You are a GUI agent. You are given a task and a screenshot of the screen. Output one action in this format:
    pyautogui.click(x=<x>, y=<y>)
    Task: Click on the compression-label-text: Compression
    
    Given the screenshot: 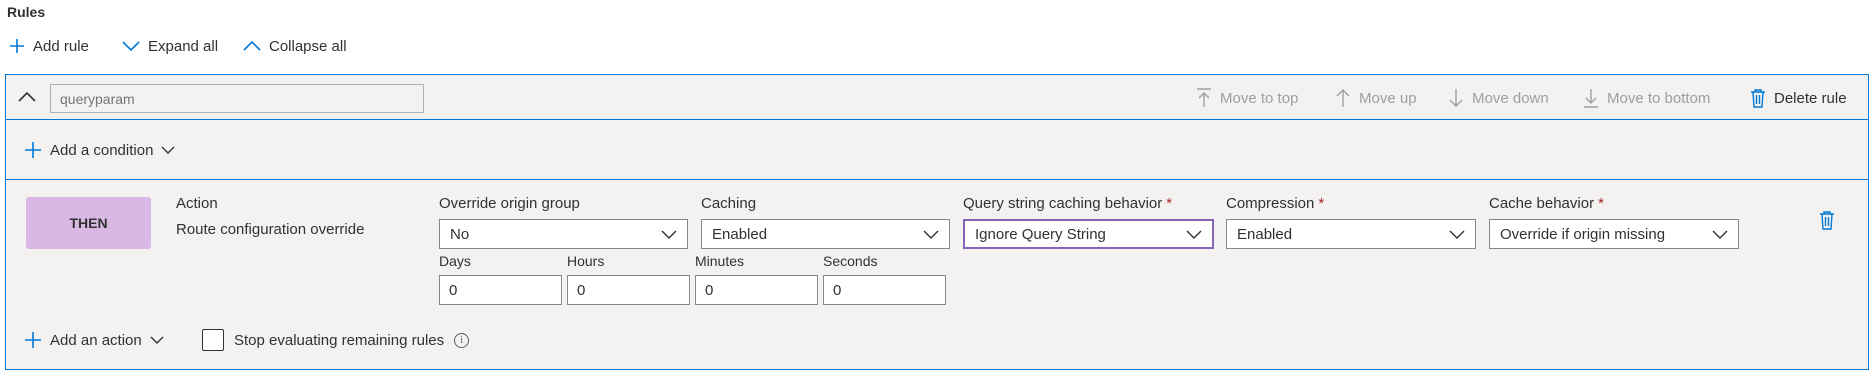 What is the action you would take?
    pyautogui.click(x=1270, y=203)
    